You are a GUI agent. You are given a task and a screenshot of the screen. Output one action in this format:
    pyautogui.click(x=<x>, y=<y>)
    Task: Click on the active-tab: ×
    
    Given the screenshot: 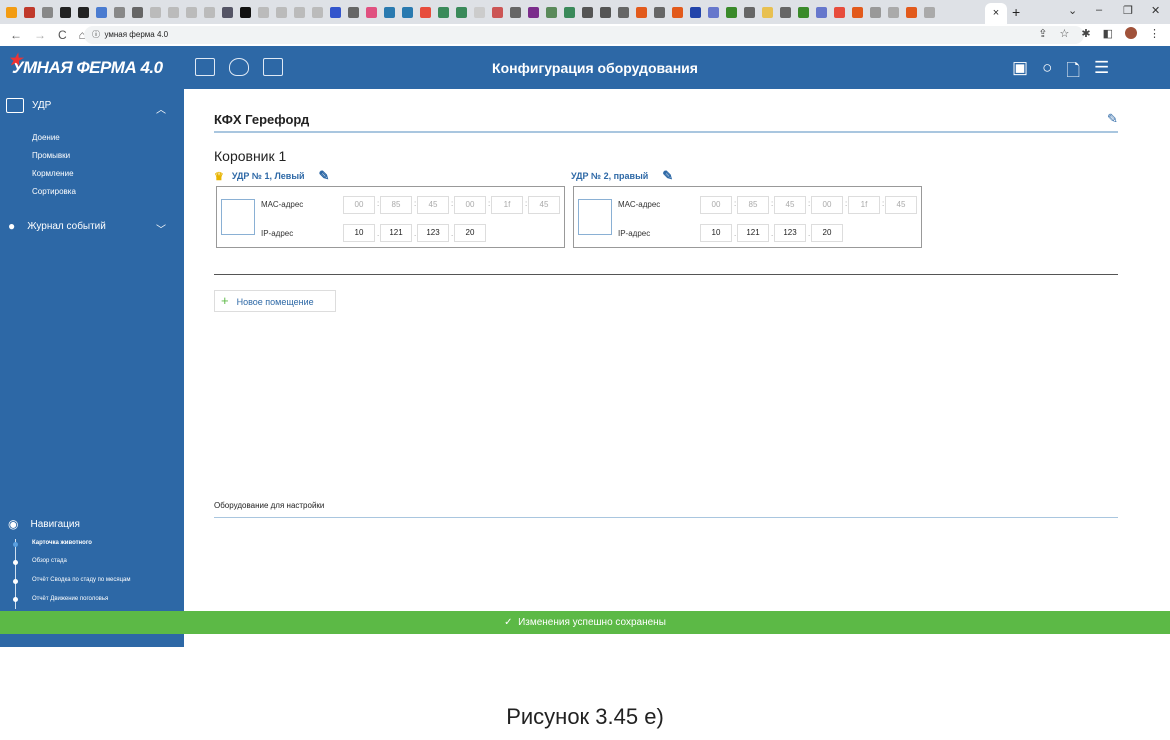 What is the action you would take?
    pyautogui.click(x=996, y=13)
    